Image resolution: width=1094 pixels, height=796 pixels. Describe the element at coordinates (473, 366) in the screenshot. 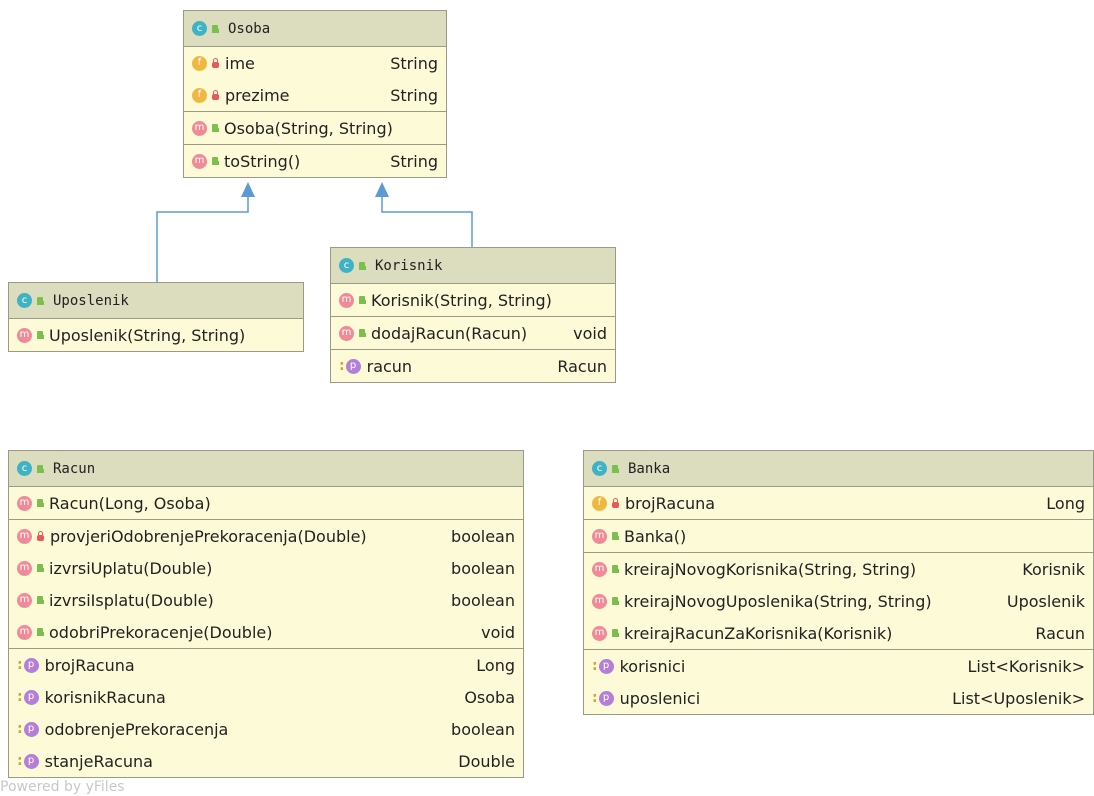

I see `property-row: : p racun Racun` at that location.